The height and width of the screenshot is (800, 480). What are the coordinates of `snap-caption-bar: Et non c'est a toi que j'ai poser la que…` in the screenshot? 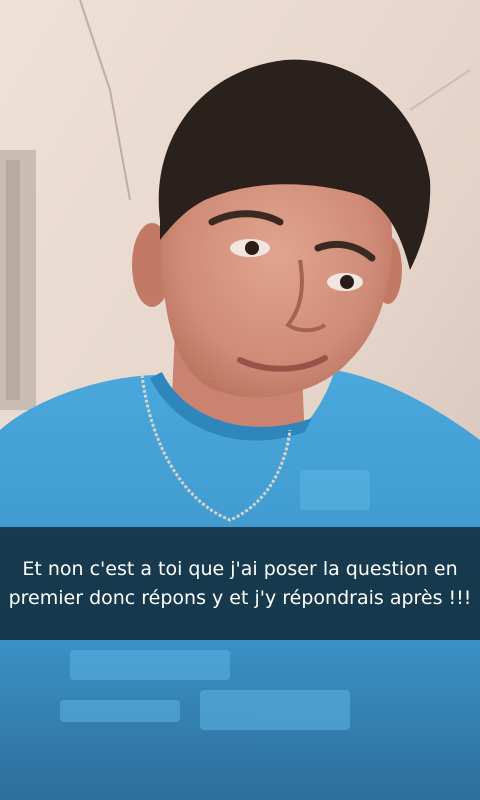 It's located at (240, 583).